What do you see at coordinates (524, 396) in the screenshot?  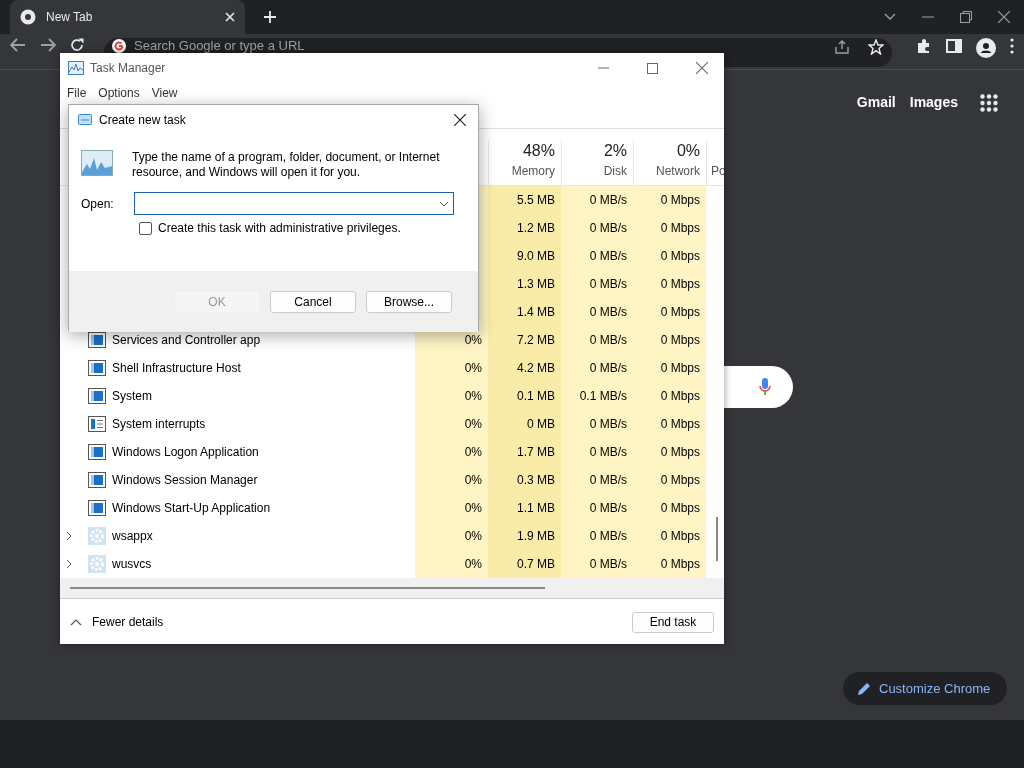 I see `table-cell: 0.1 MB` at bounding box center [524, 396].